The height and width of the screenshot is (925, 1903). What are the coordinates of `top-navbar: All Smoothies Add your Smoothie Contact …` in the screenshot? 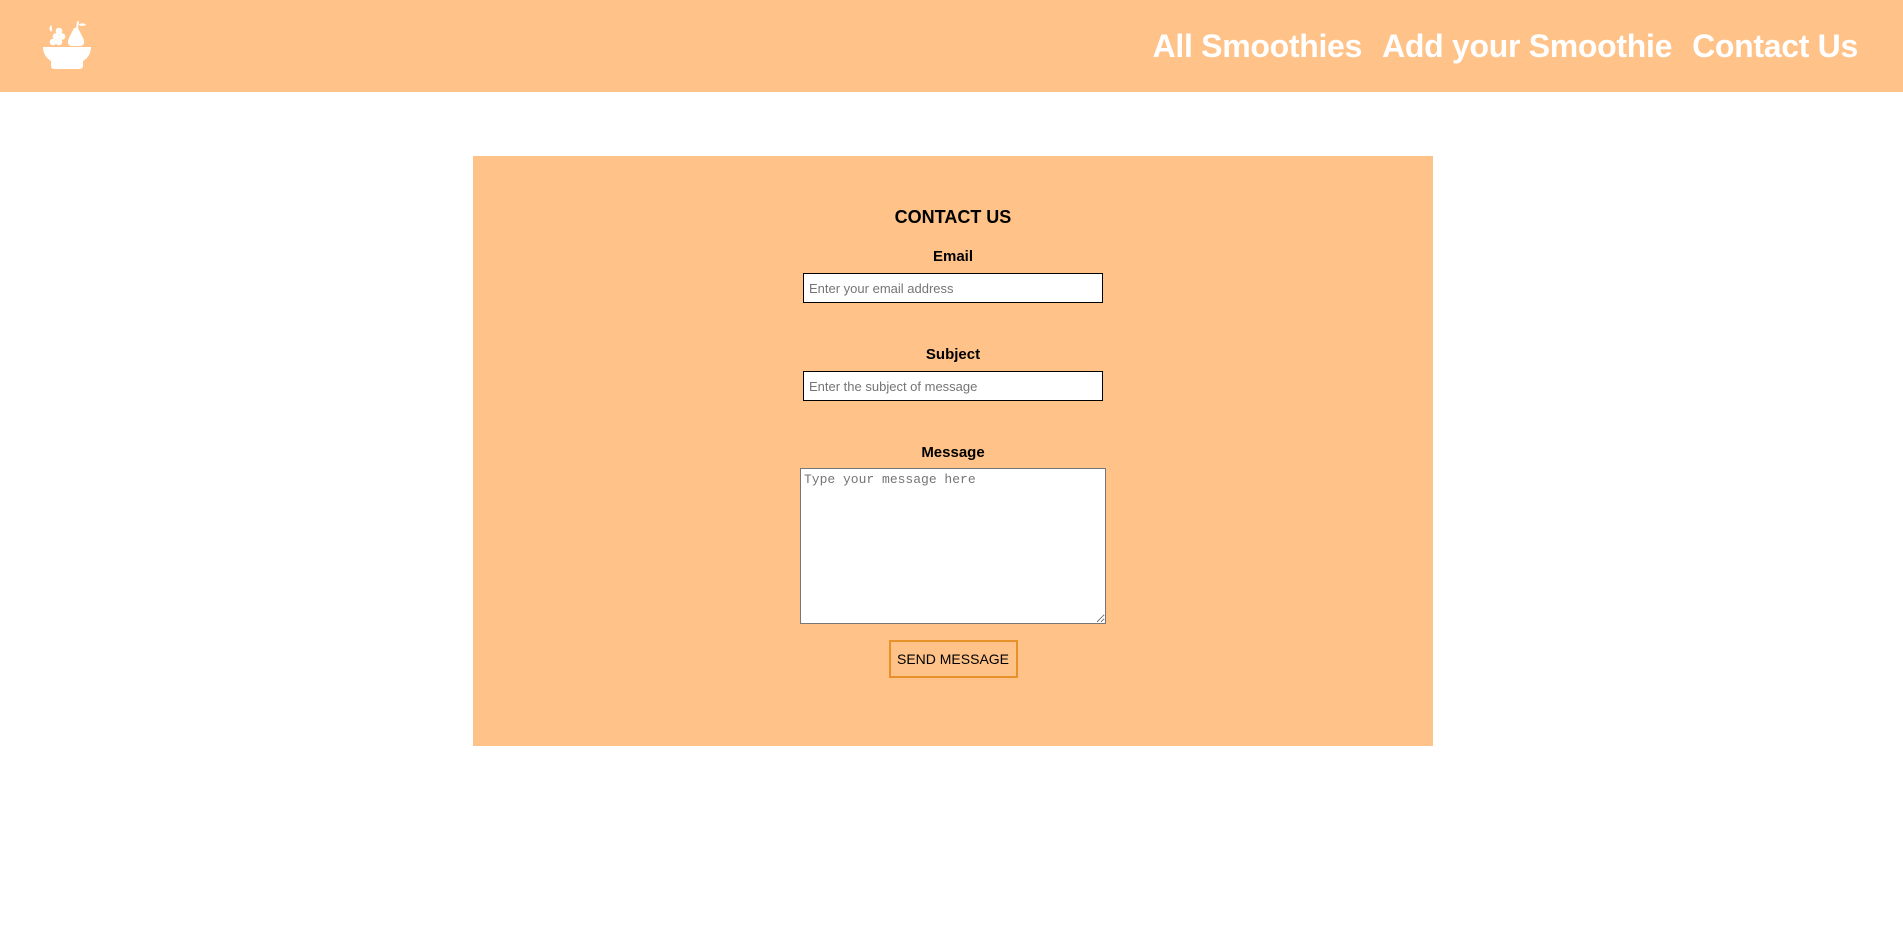 It's located at (951, 46).